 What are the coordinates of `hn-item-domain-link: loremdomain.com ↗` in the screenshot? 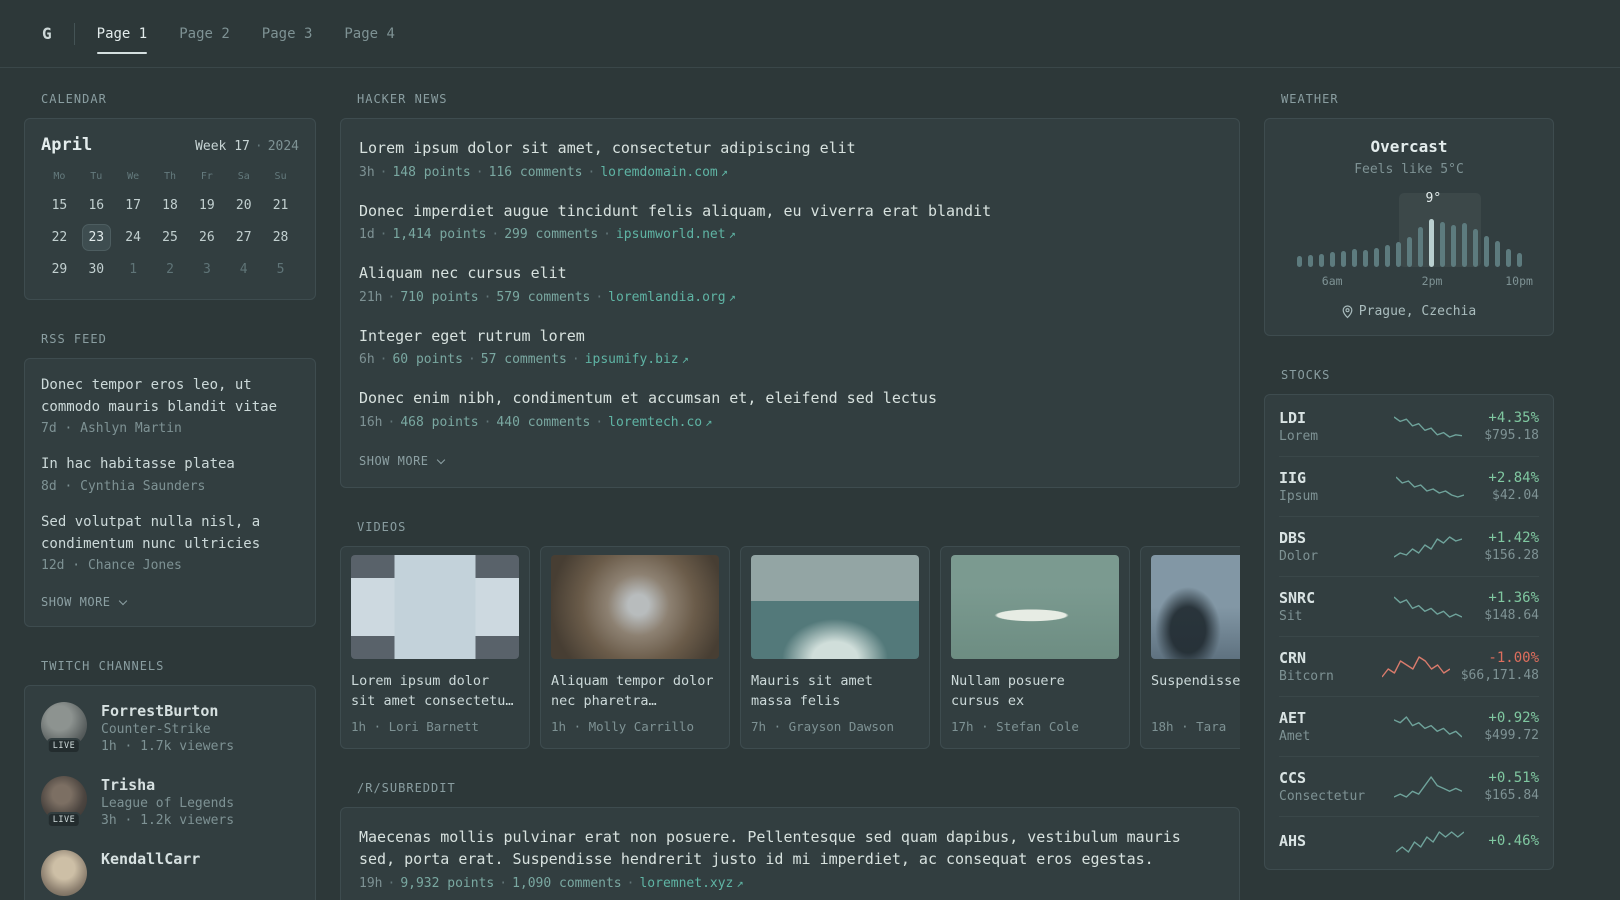 It's located at (664, 172).